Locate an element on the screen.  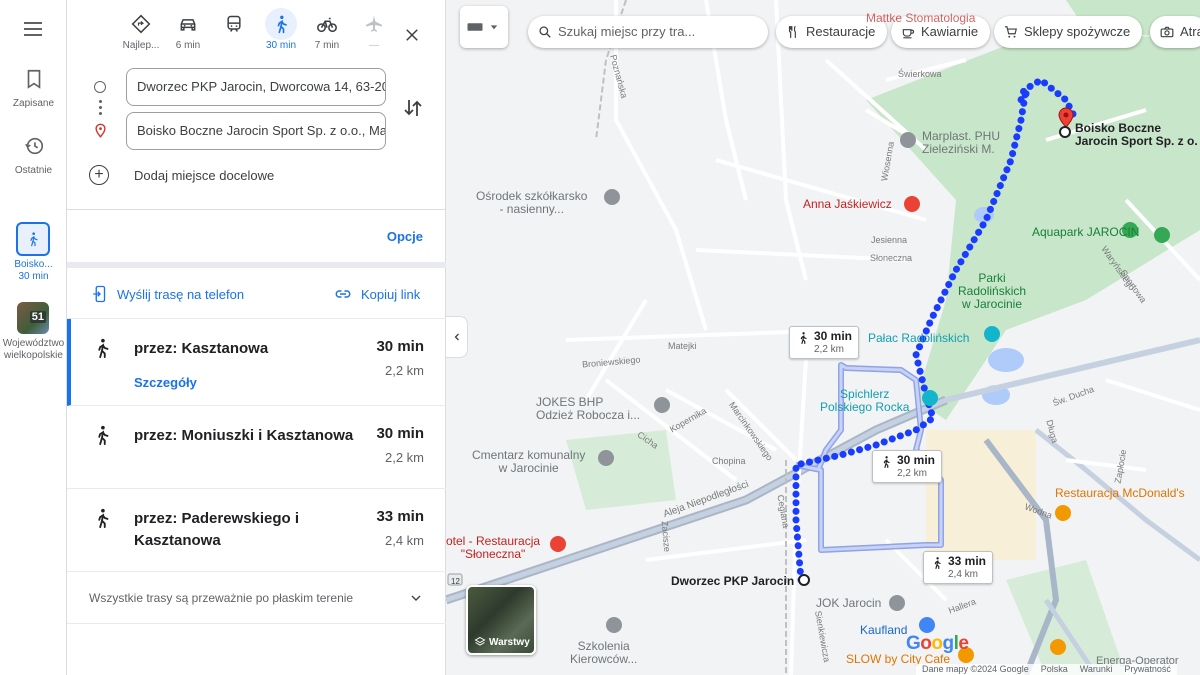
options-button: Opcje is located at coordinates (405, 236).